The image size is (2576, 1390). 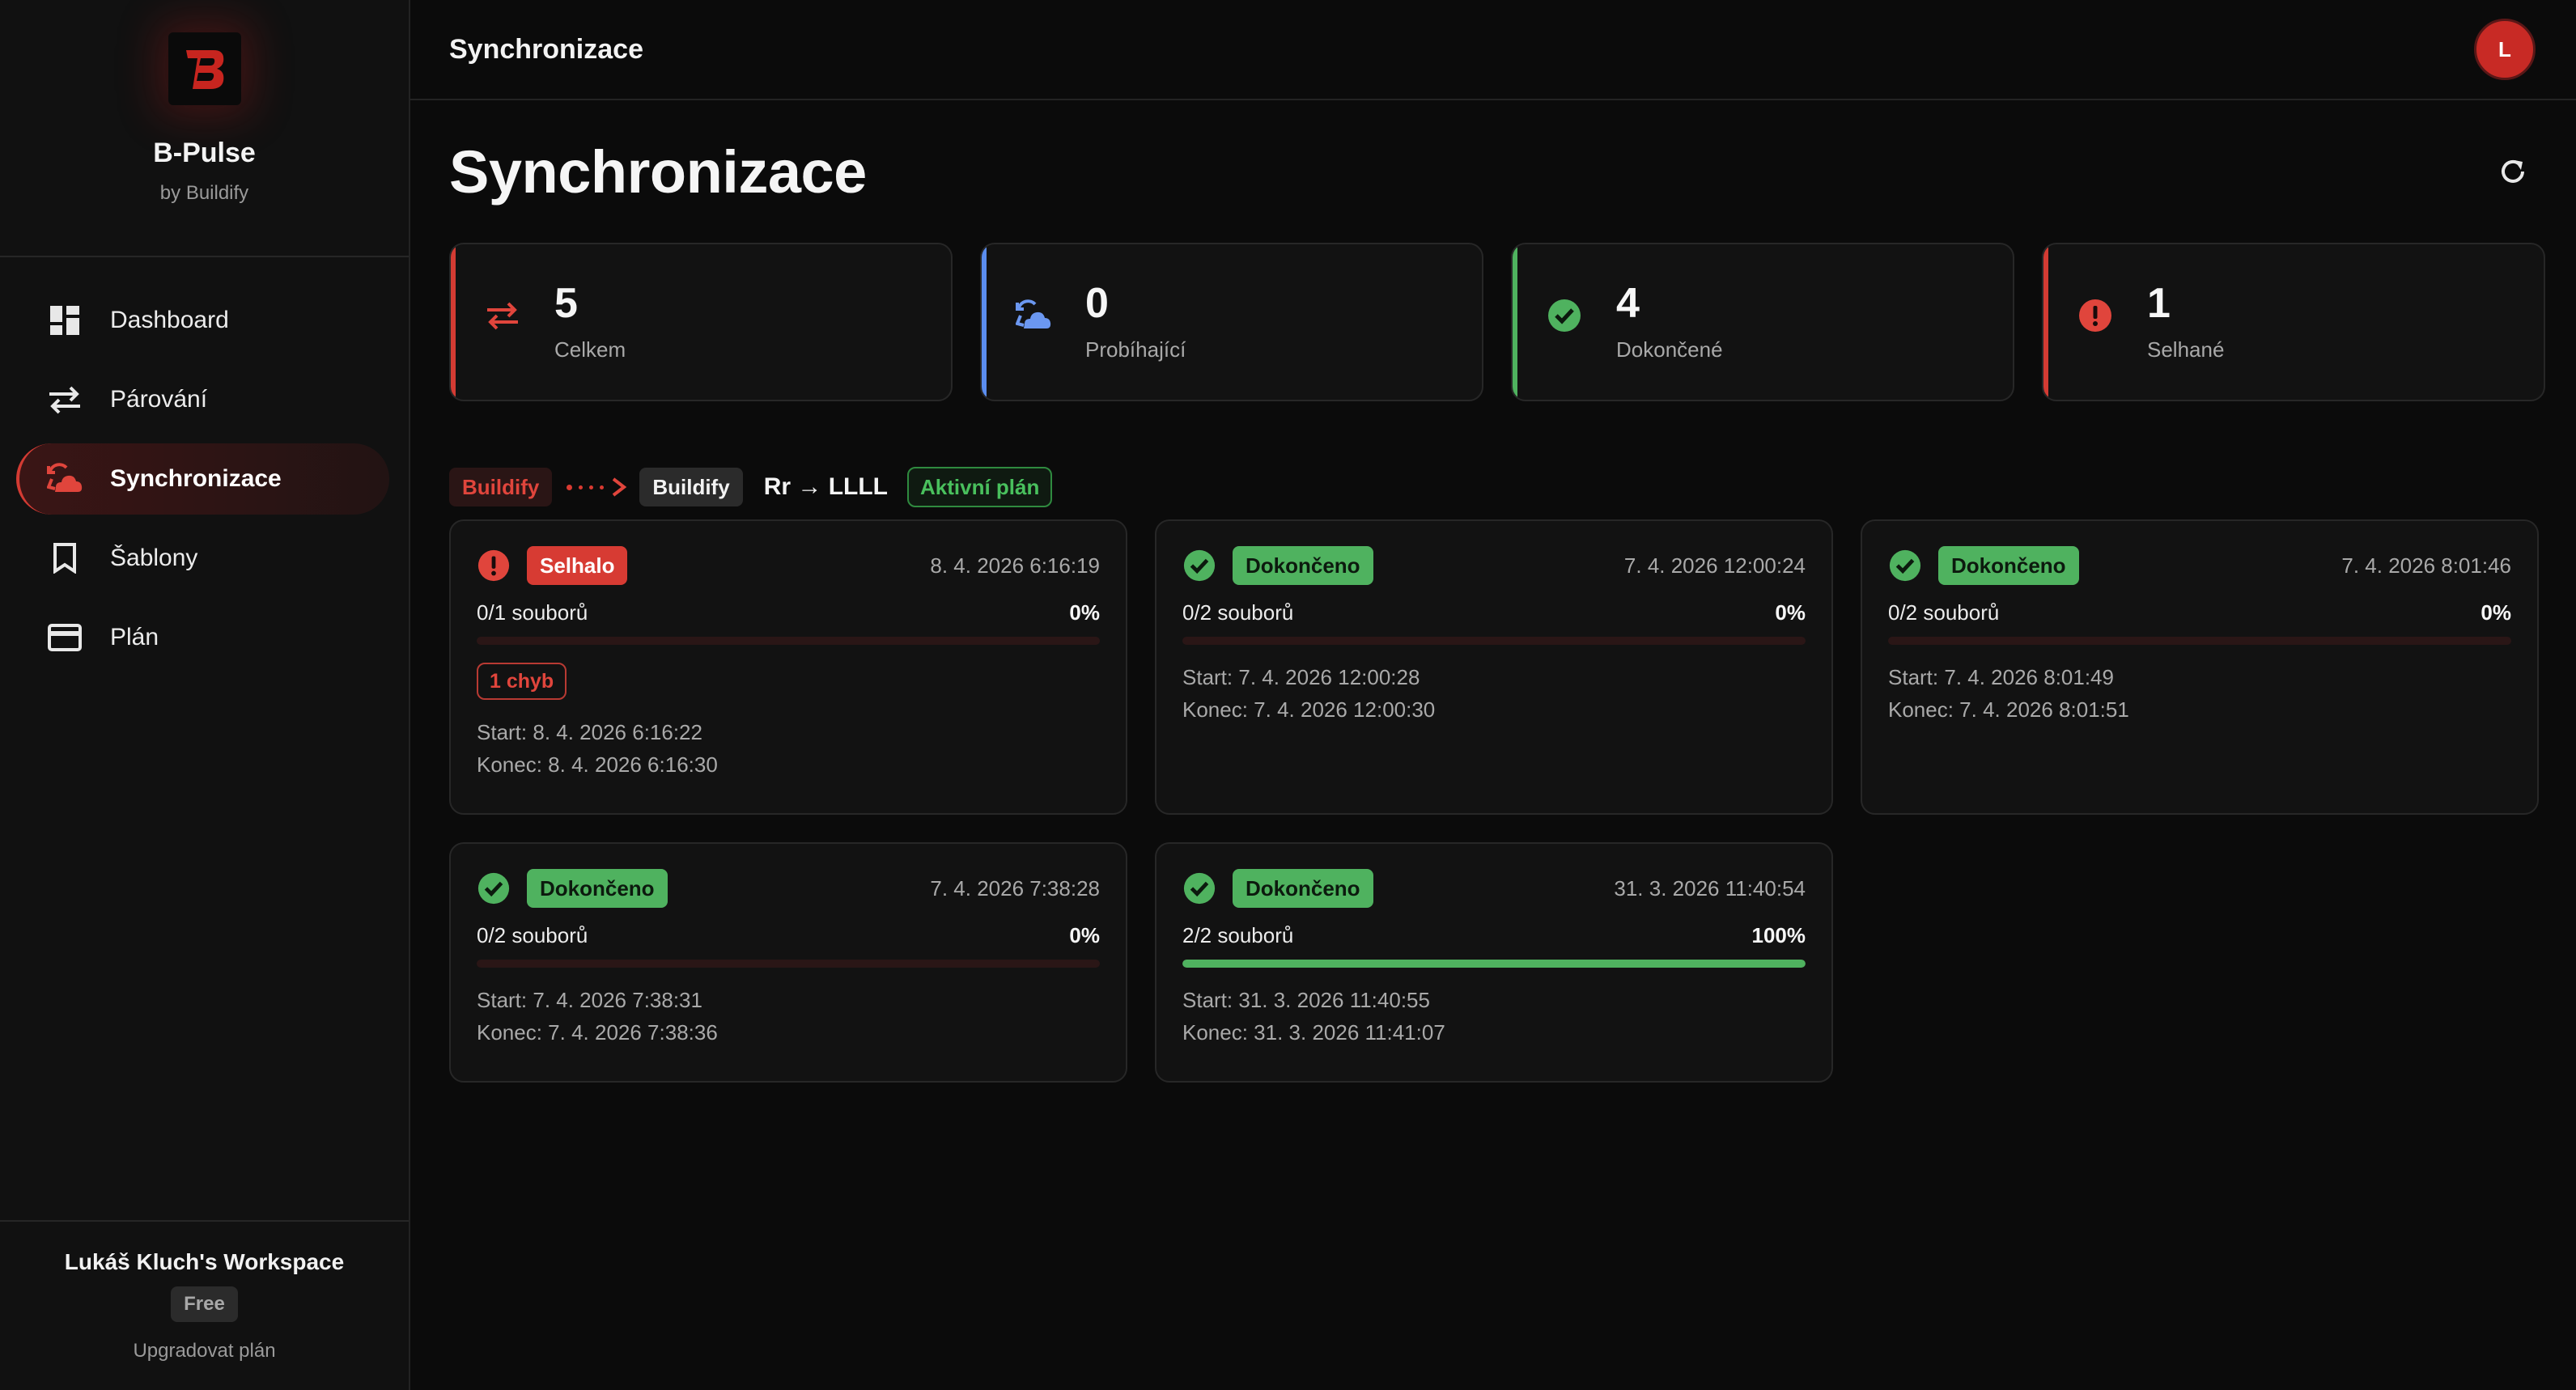 What do you see at coordinates (1097, 303) in the screenshot?
I see `stat-value: 0` at bounding box center [1097, 303].